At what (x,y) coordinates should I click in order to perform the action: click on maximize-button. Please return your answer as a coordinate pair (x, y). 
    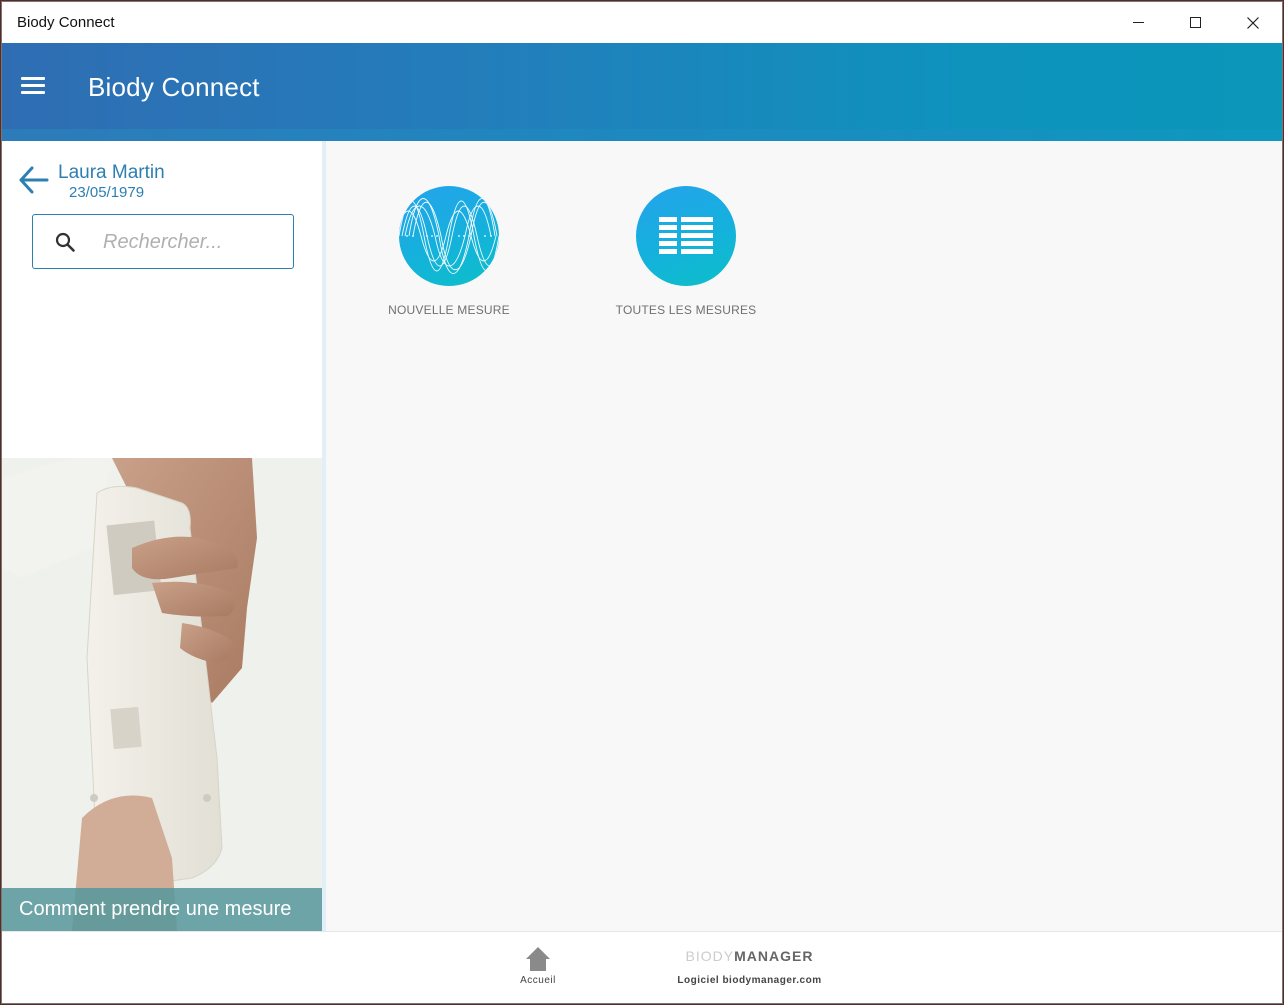
    Looking at the image, I should click on (1195, 22).